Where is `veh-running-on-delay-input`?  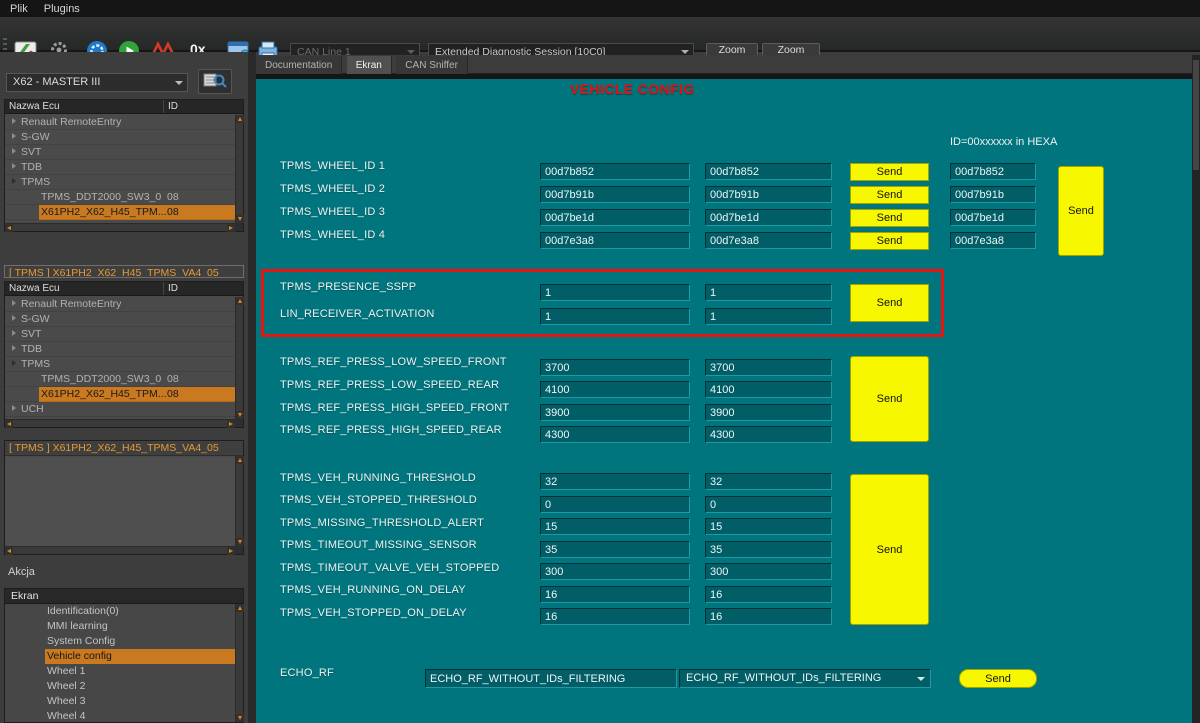 veh-running-on-delay-input is located at coordinates (615, 594).